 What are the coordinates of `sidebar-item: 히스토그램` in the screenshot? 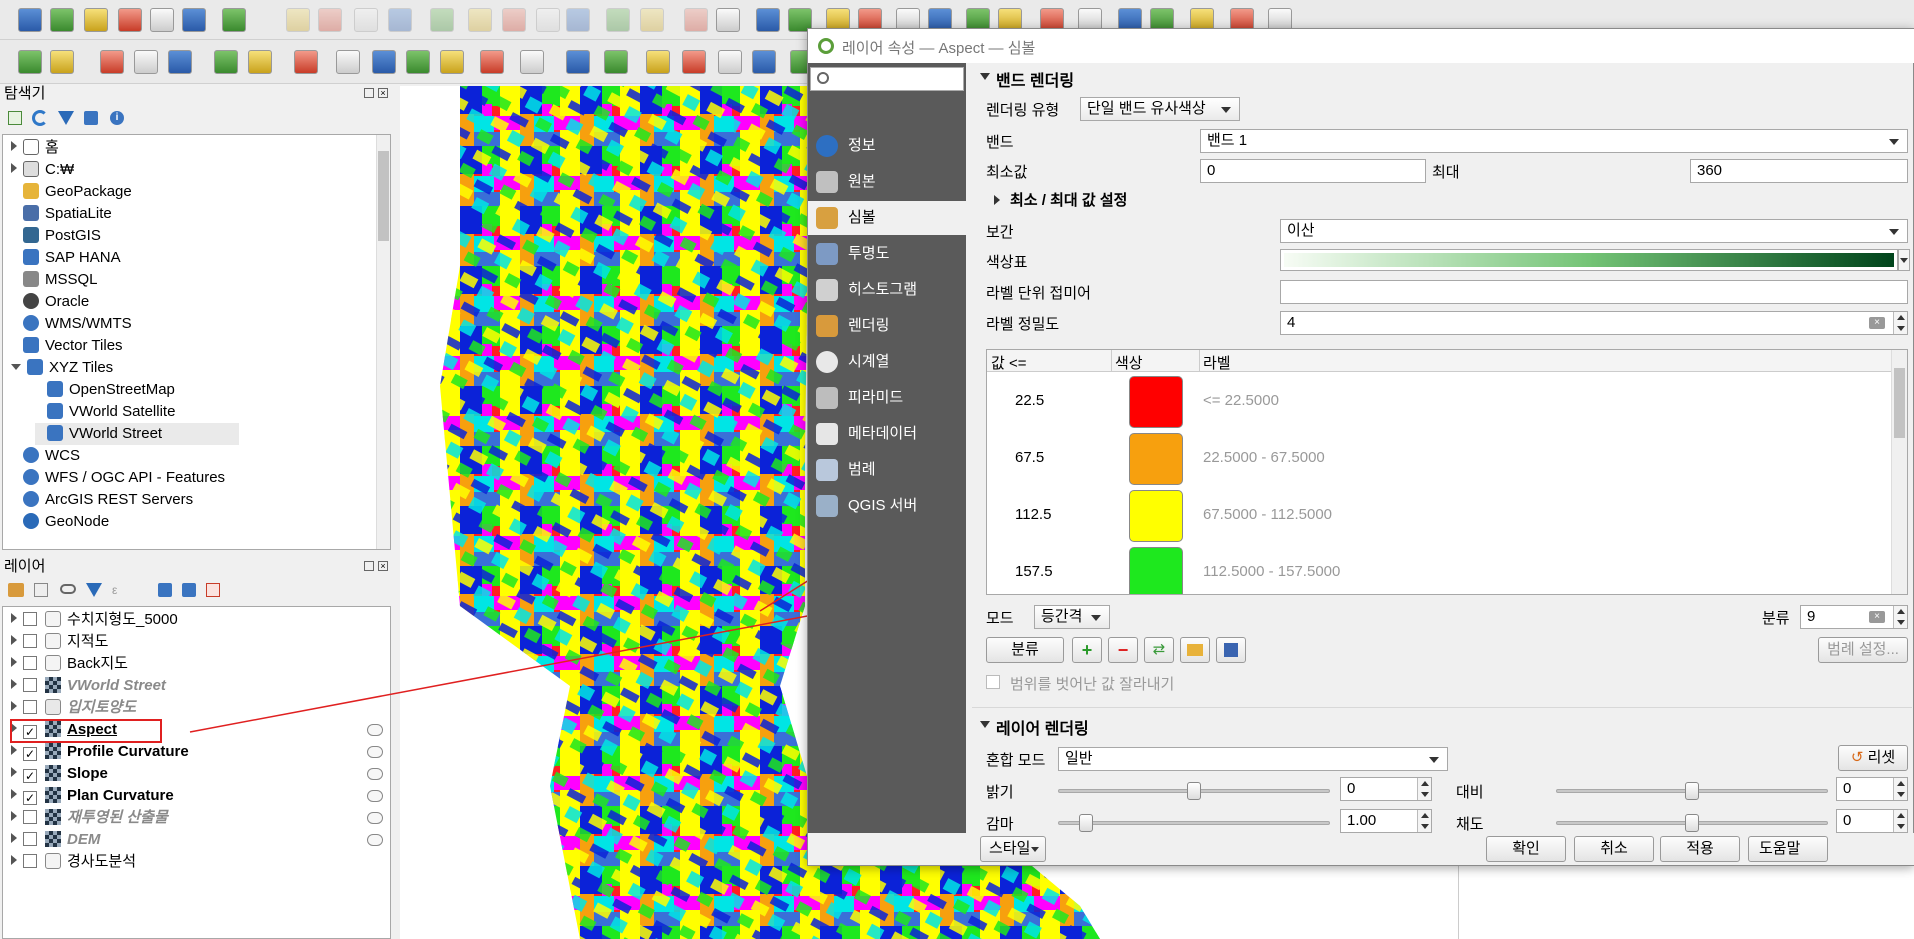 It's located at (887, 290).